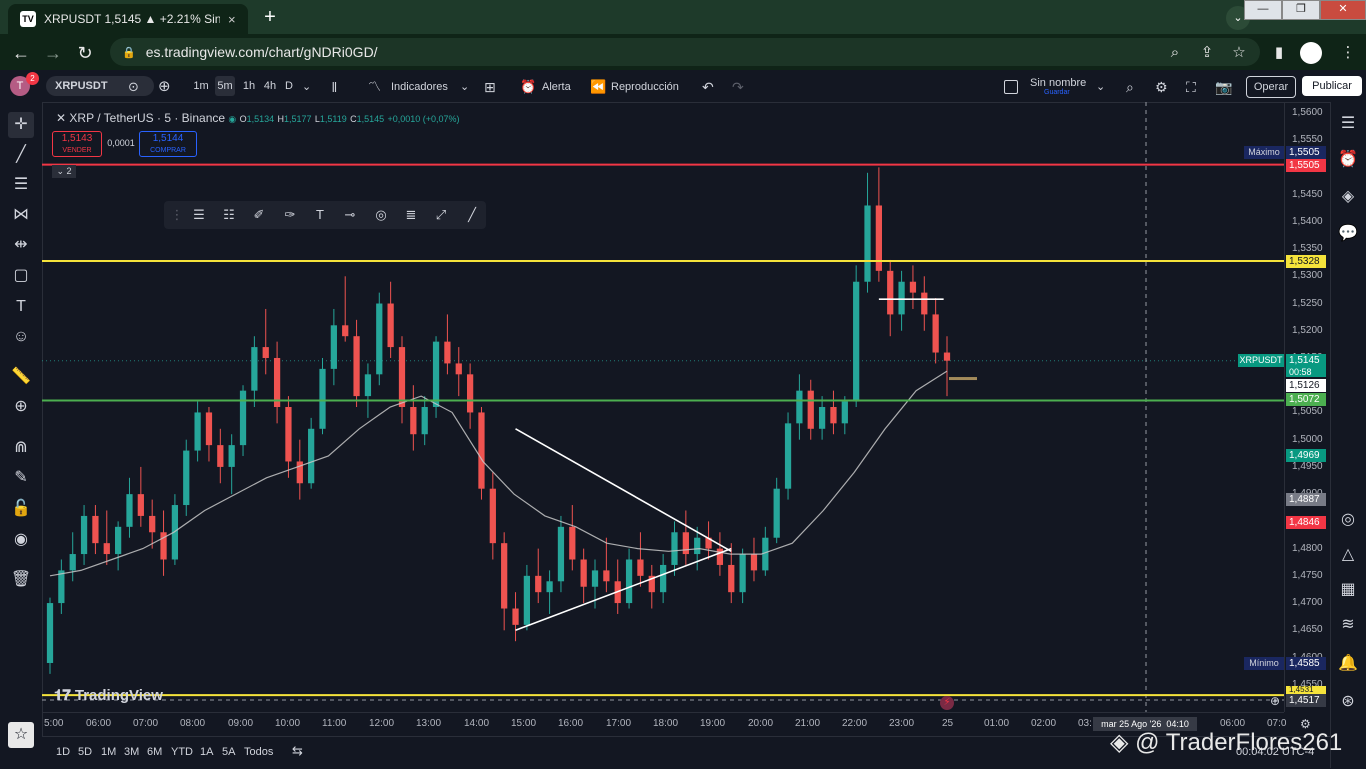 This screenshot has width=1366, height=769. I want to click on magnet-icon: ⋒, so click(21, 448).